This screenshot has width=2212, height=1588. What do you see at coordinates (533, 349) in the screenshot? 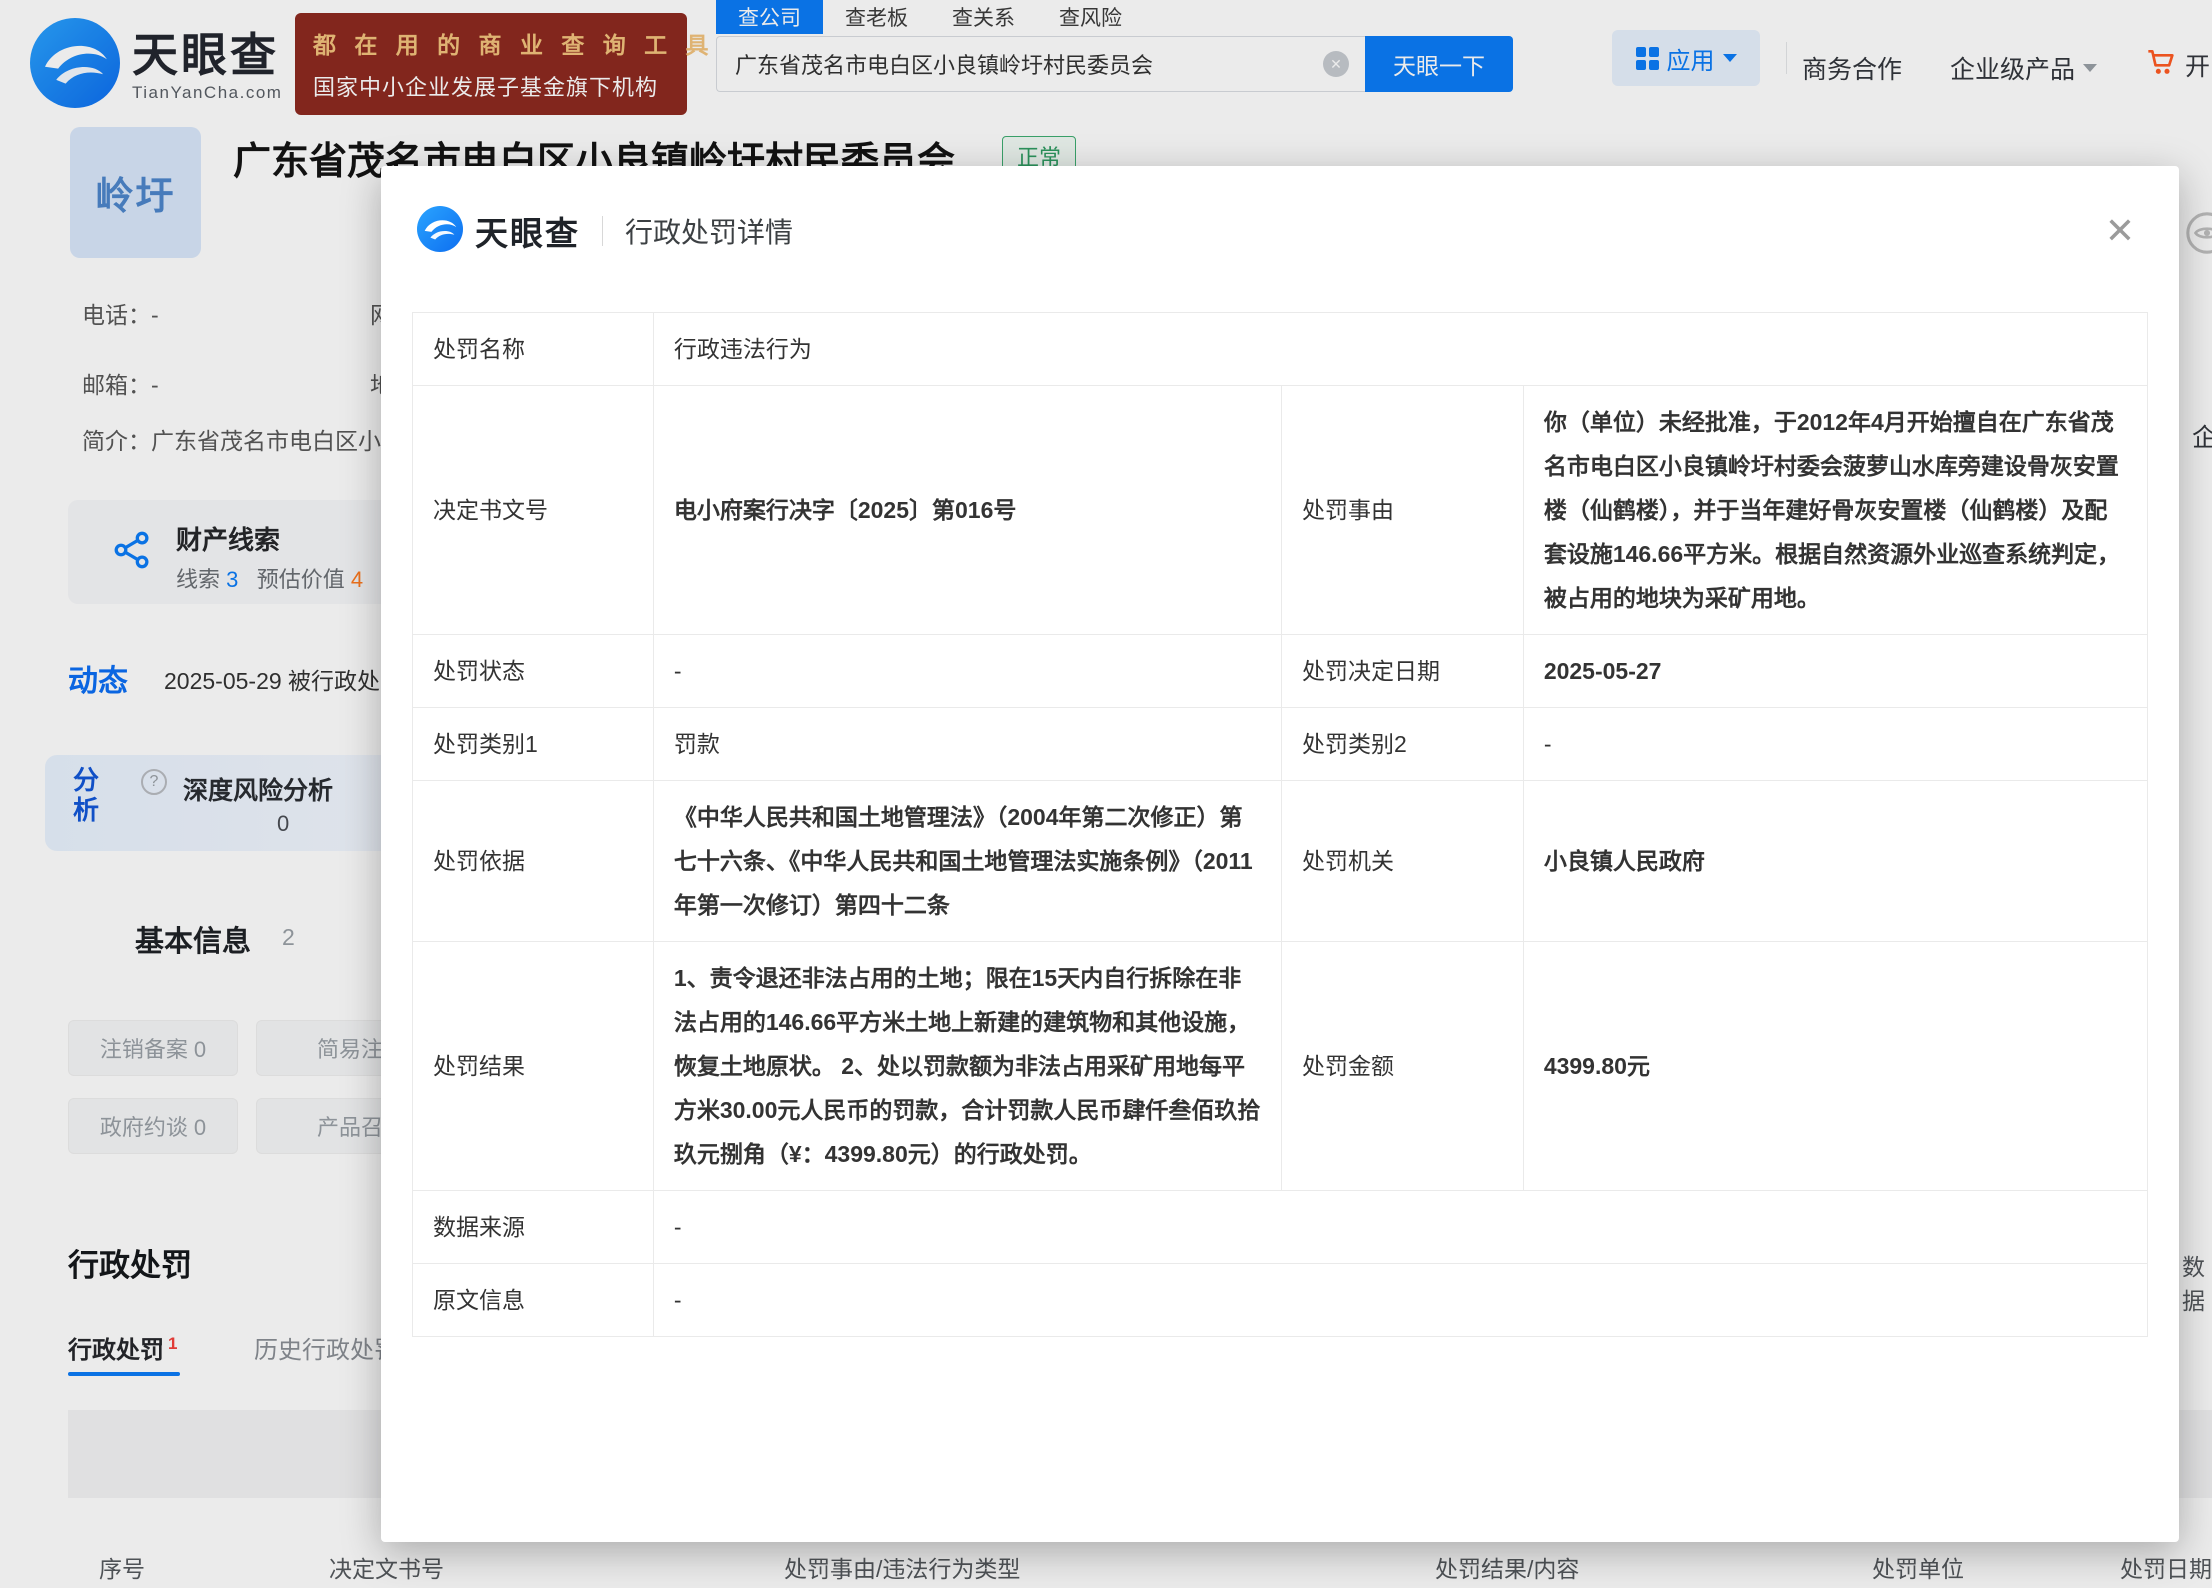
I see `detail-label-cell: 处罚名称` at bounding box center [533, 349].